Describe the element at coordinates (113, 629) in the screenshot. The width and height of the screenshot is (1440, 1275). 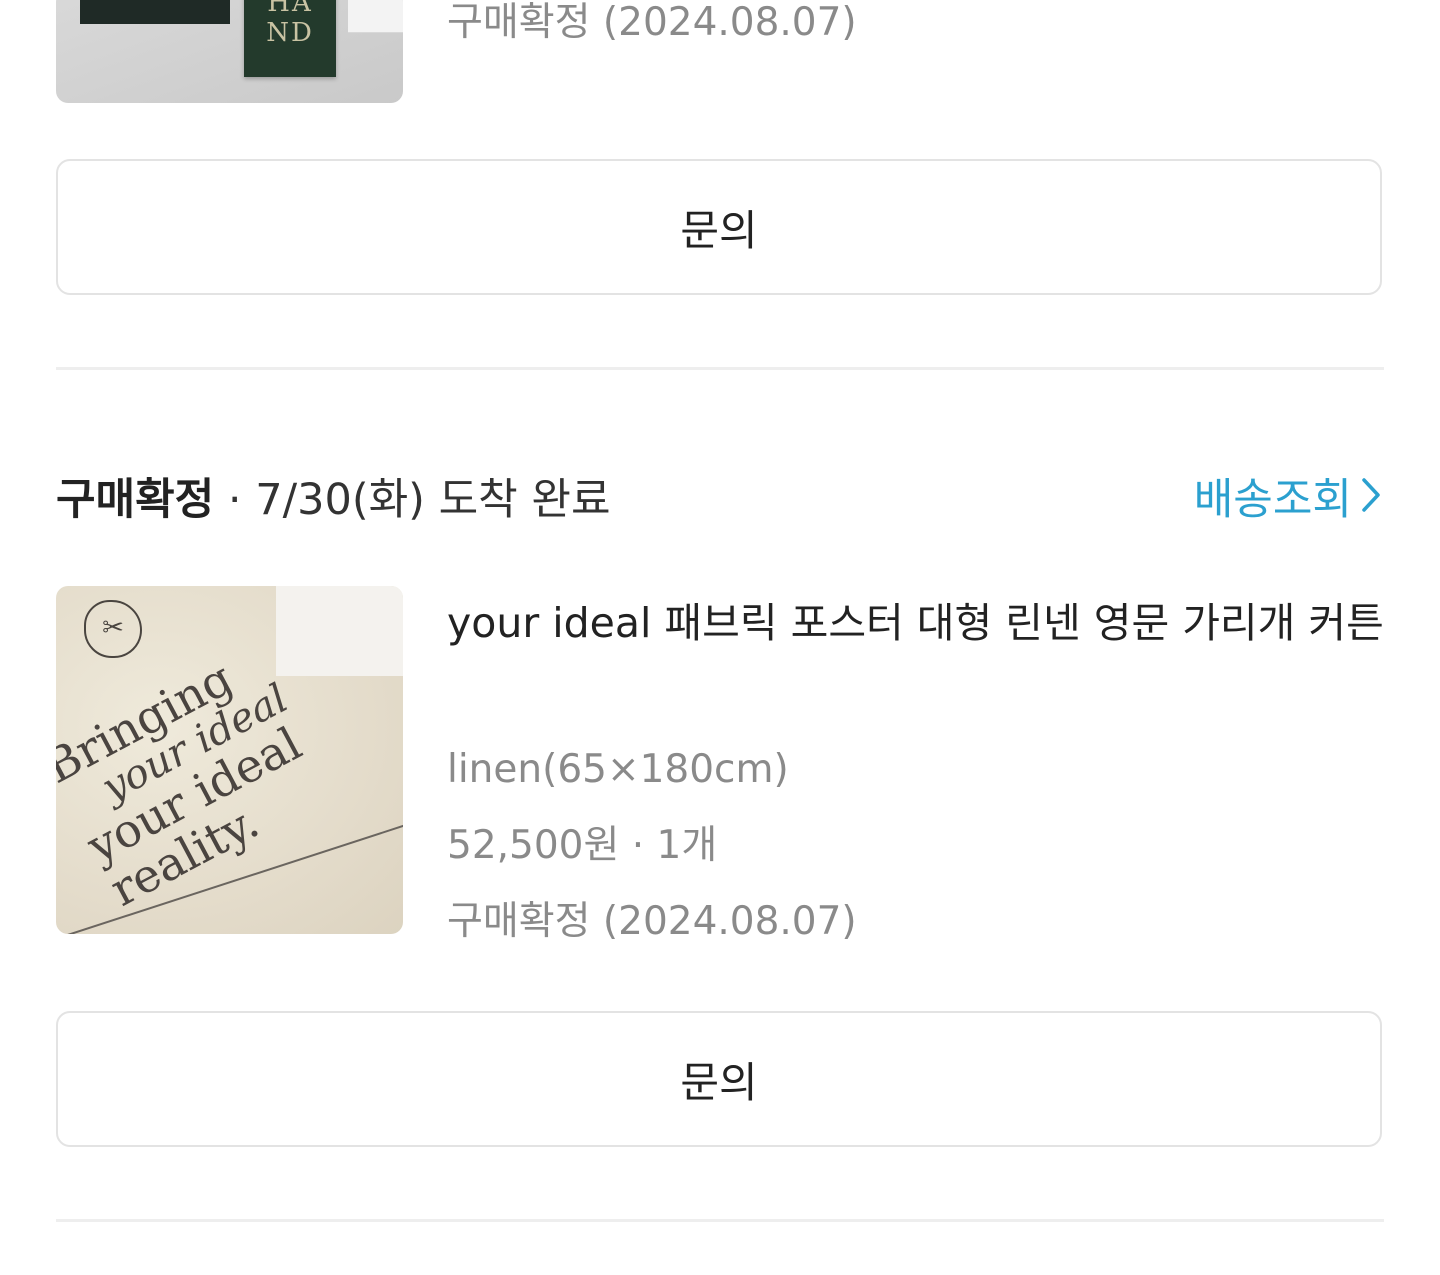
I see `scissors-badge-icon: ✂` at that location.